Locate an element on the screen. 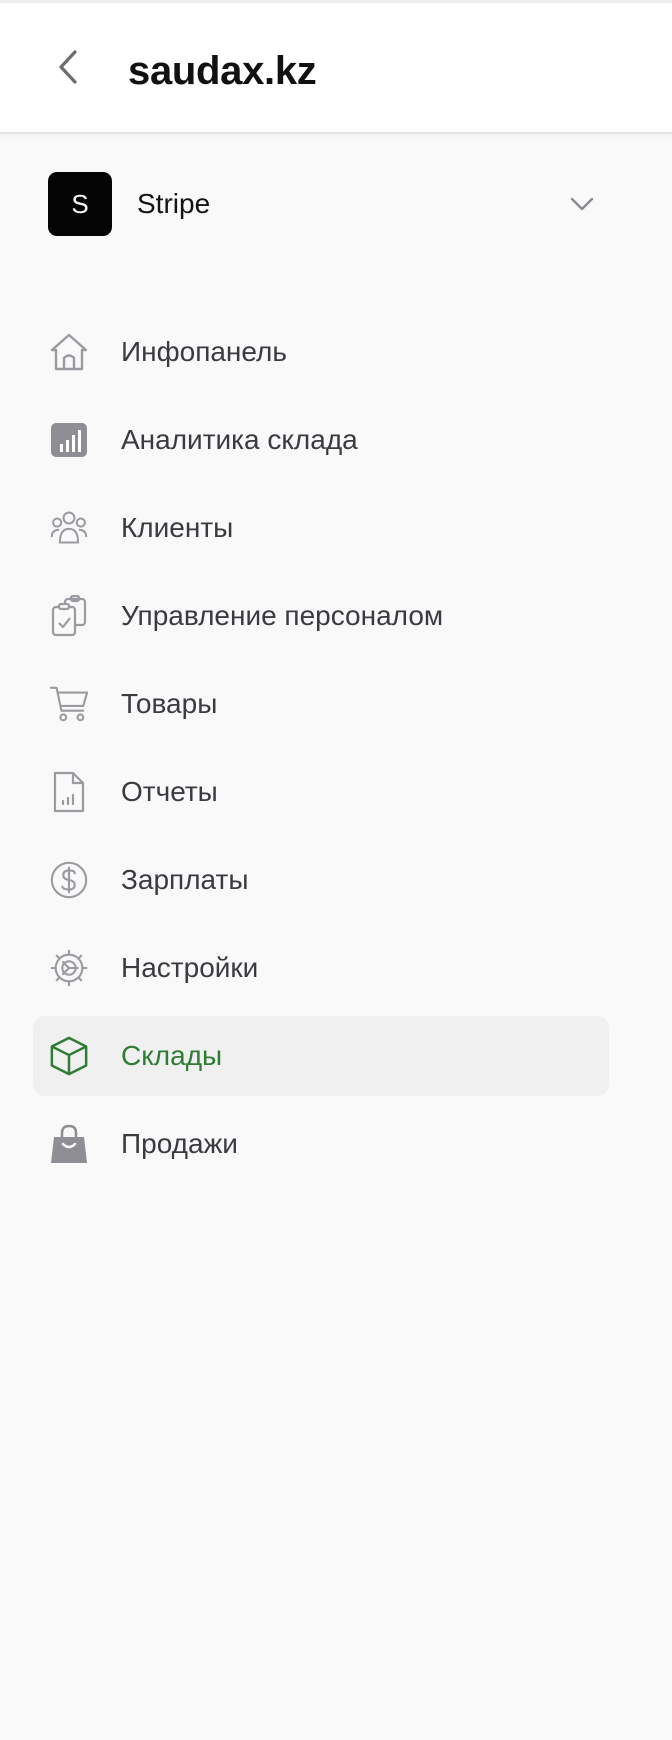  sidebar-item-label: Настройки is located at coordinates (190, 967).